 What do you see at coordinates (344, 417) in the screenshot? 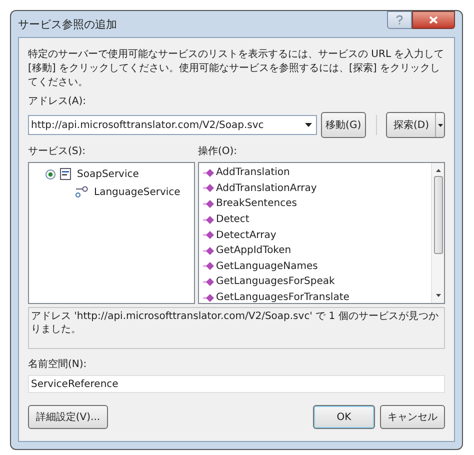
I see `ok-button: OK` at bounding box center [344, 417].